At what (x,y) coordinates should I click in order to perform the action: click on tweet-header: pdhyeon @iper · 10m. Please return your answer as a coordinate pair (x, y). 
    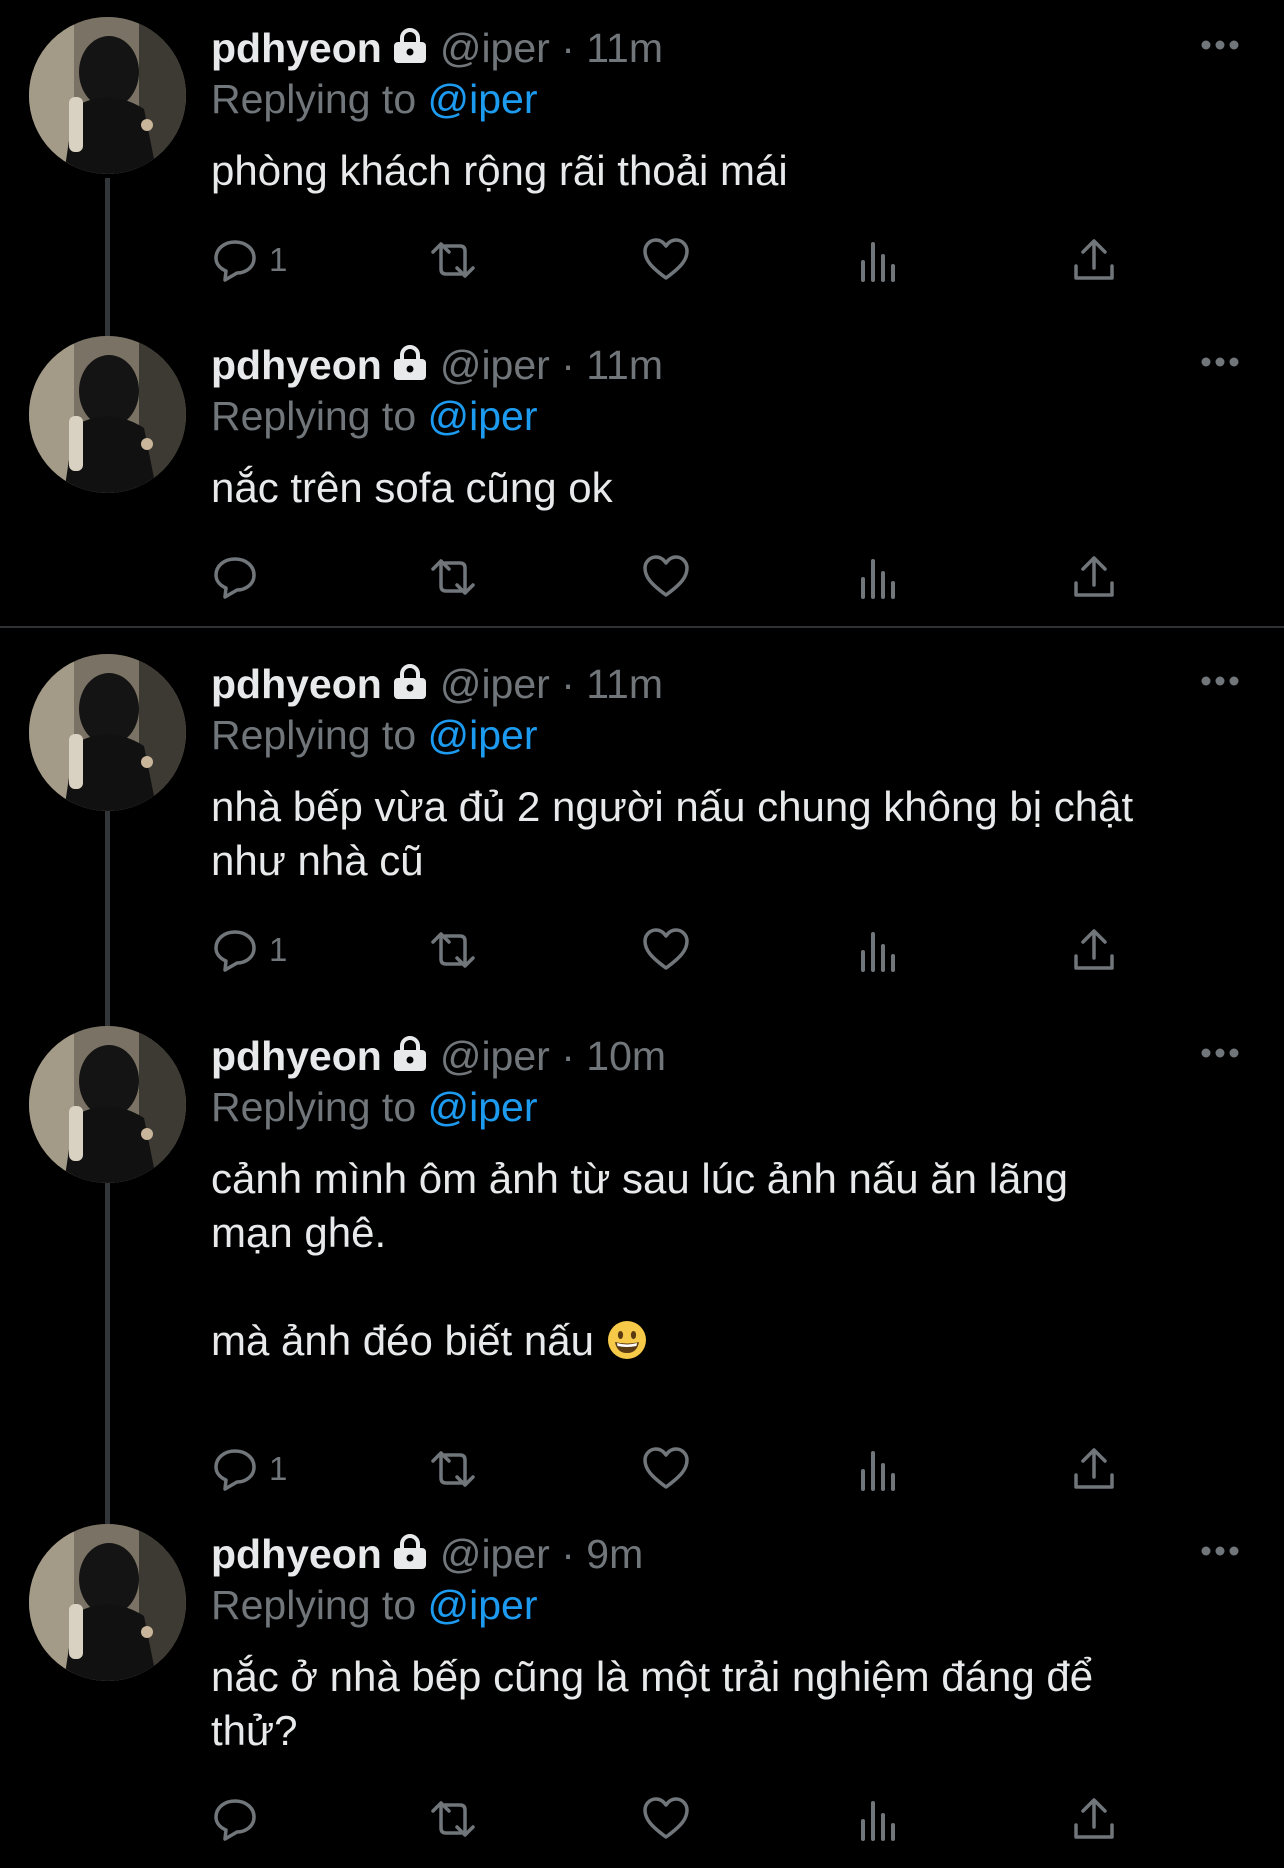
    Looking at the image, I should click on (438, 1057).